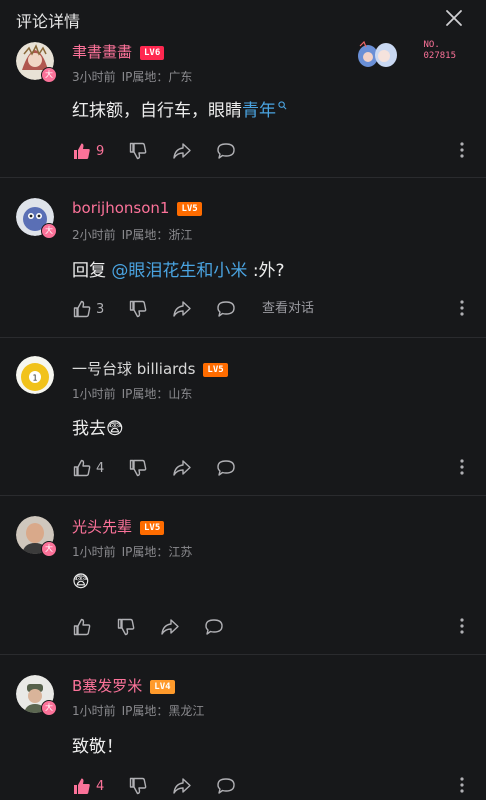  Describe the element at coordinates (179, 108) in the screenshot. I see `comment-text: 红抹额，自行车，眼睛青年` at that location.